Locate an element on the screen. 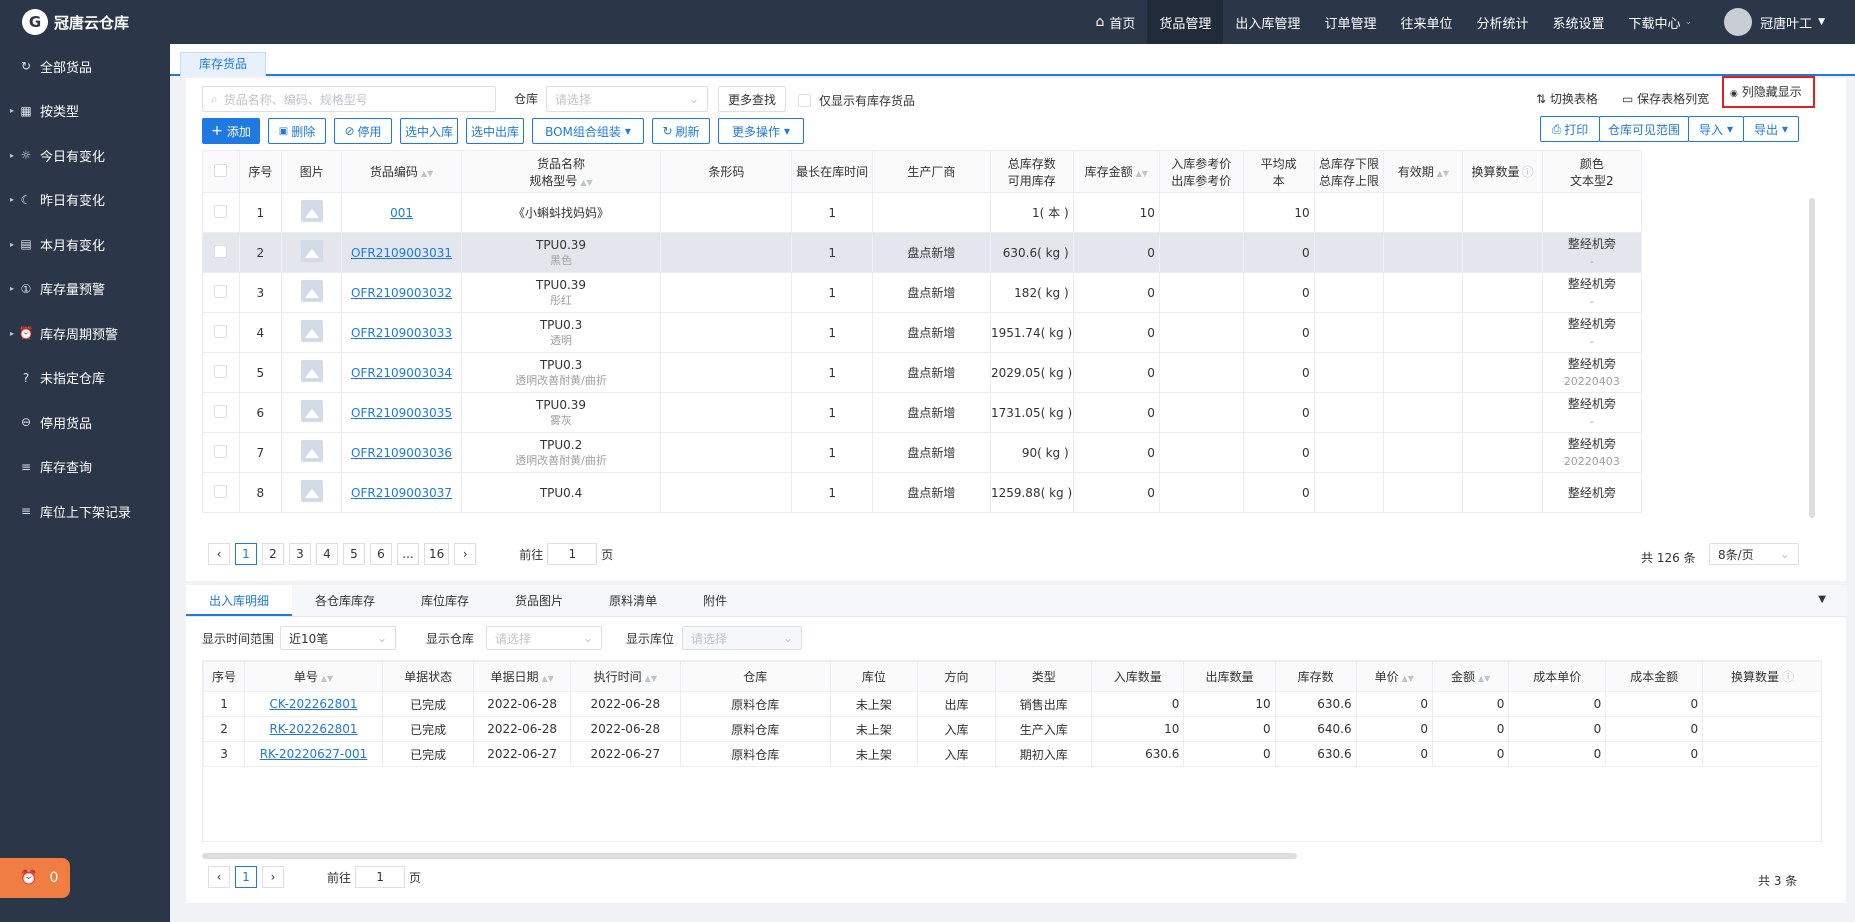 Image resolution: width=1855 pixels, height=922 pixels. goods-code-link: OFR2109003034 is located at coordinates (401, 373).